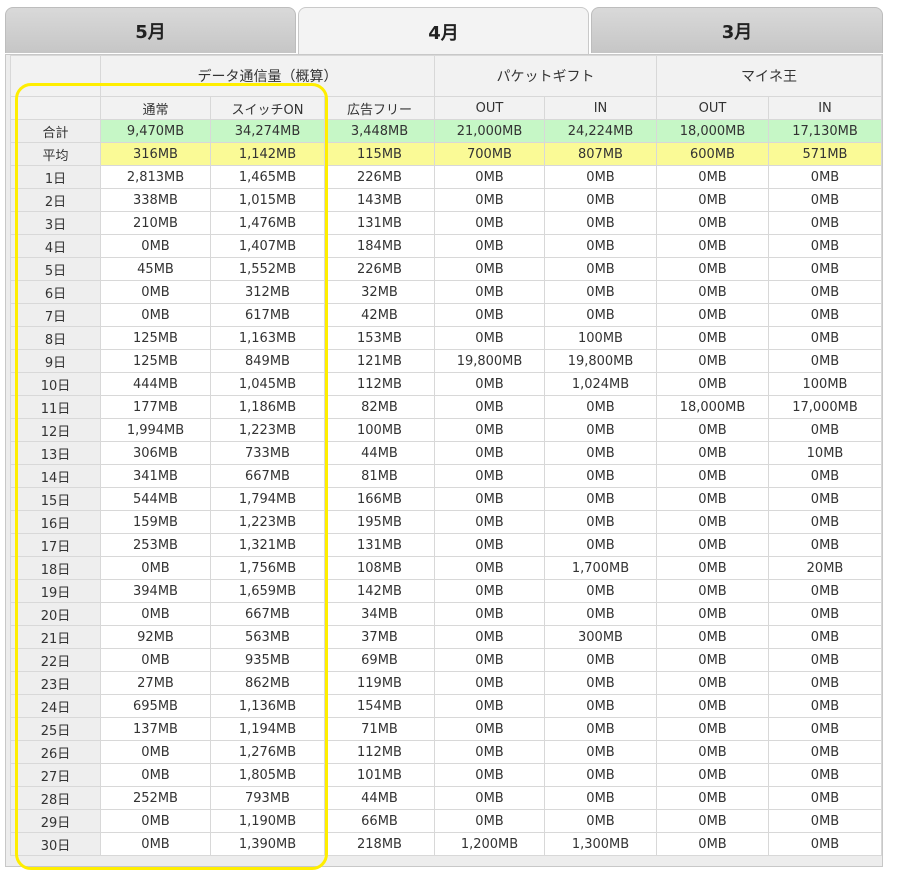 The image size is (897, 873). What do you see at coordinates (446, 76) in the screenshot?
I see `header-row-groups: データ通信量（概算） パケットギフト マイネ王` at bounding box center [446, 76].